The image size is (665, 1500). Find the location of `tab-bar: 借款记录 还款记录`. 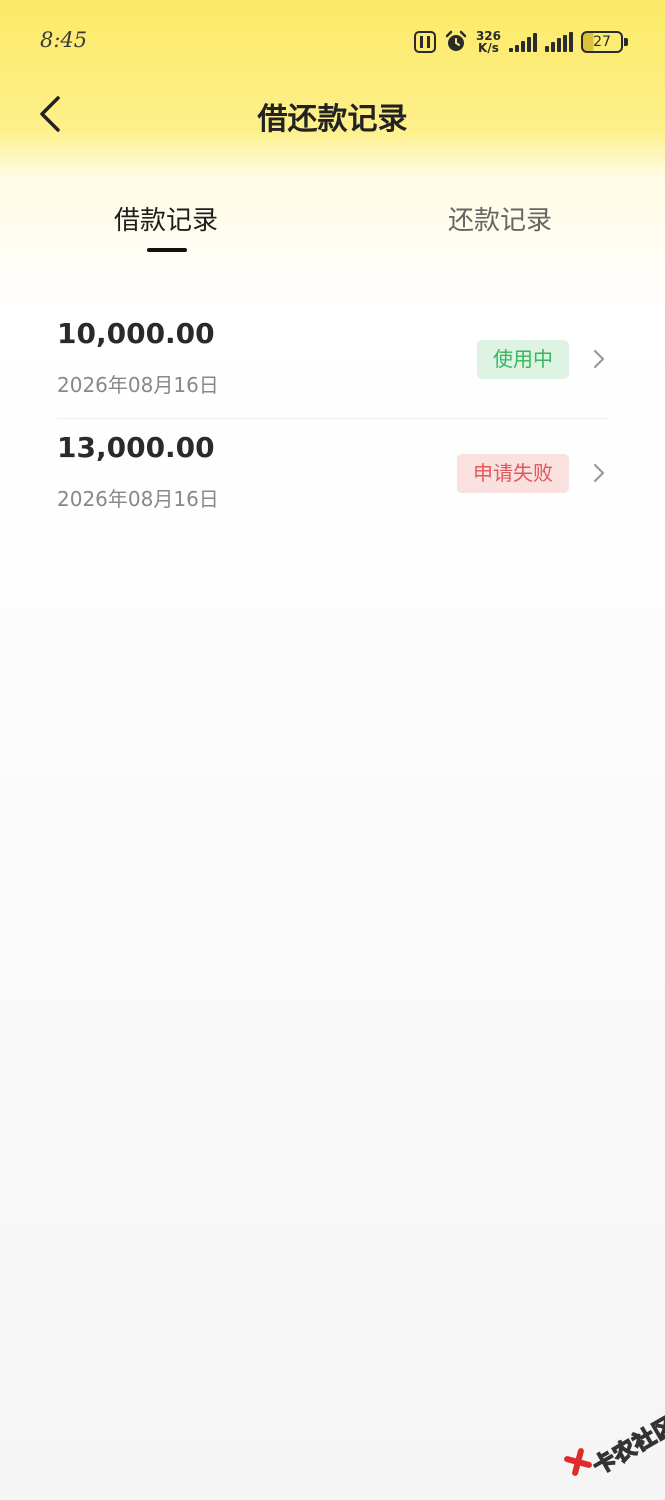

tab-bar: 借款记录 还款记录 is located at coordinates (332, 225).